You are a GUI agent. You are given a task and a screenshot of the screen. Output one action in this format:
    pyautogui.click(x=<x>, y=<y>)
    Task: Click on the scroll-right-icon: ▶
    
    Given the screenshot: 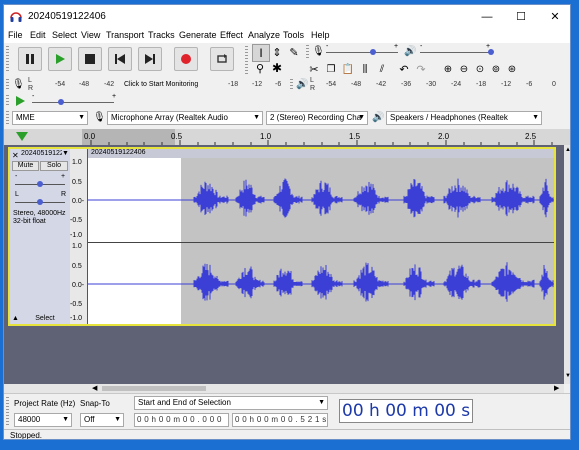 What is the action you would take?
    pyautogui.click(x=556, y=388)
    